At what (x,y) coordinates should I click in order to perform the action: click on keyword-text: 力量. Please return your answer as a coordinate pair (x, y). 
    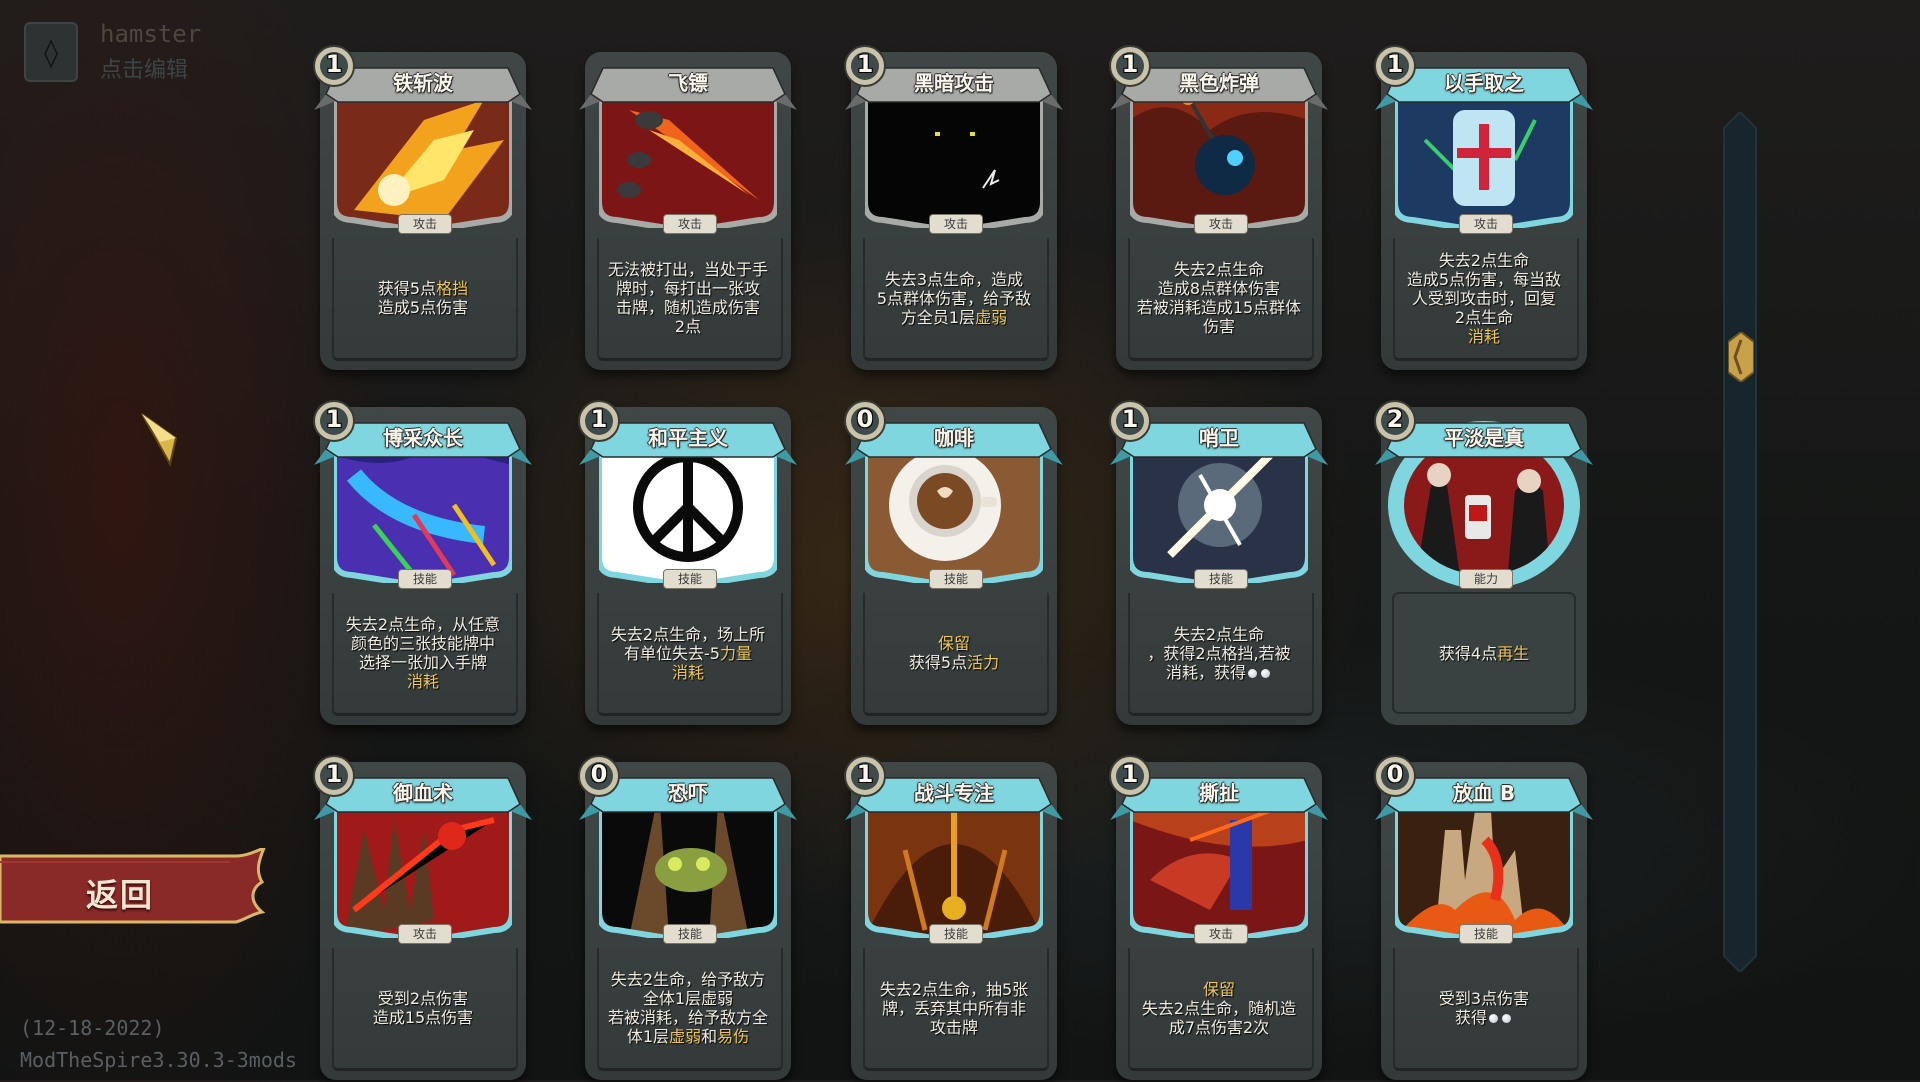
    Looking at the image, I should click on (735, 653).